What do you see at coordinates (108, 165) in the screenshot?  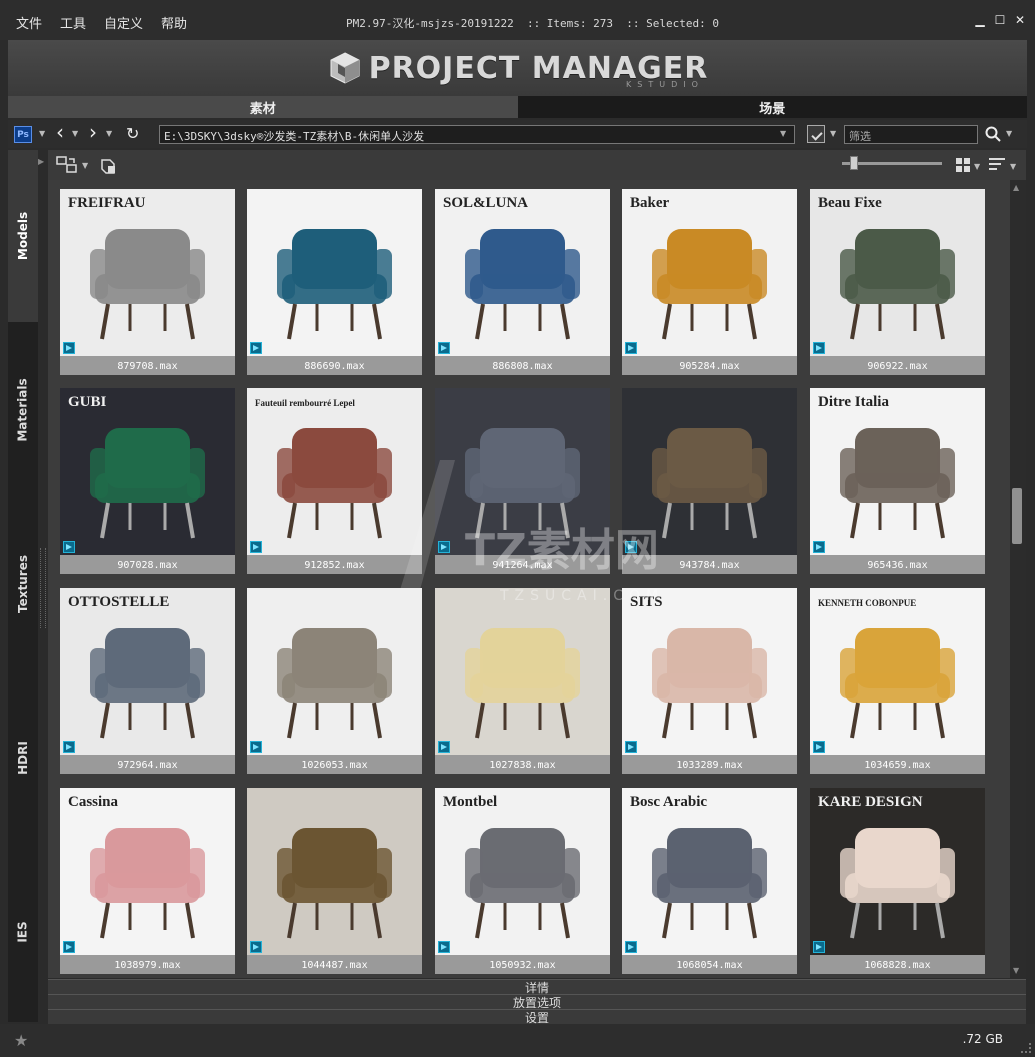 I see `box-icon` at bounding box center [108, 165].